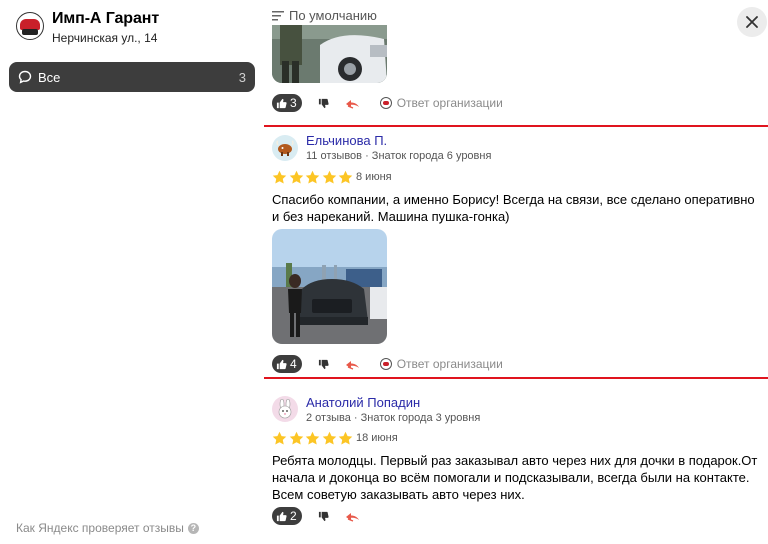  What do you see at coordinates (329, 286) in the screenshot?
I see `review-photo` at bounding box center [329, 286].